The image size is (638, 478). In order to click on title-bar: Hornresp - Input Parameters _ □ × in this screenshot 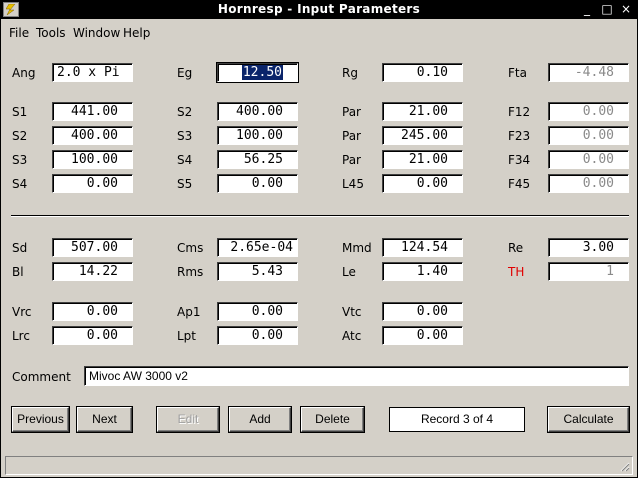, I will do `click(319, 10)`.